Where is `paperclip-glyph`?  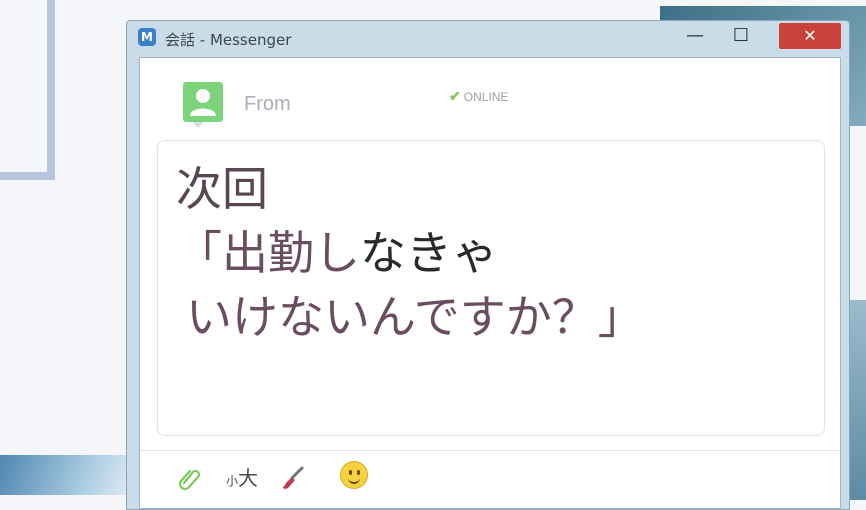
paperclip-glyph is located at coordinates (189, 480).